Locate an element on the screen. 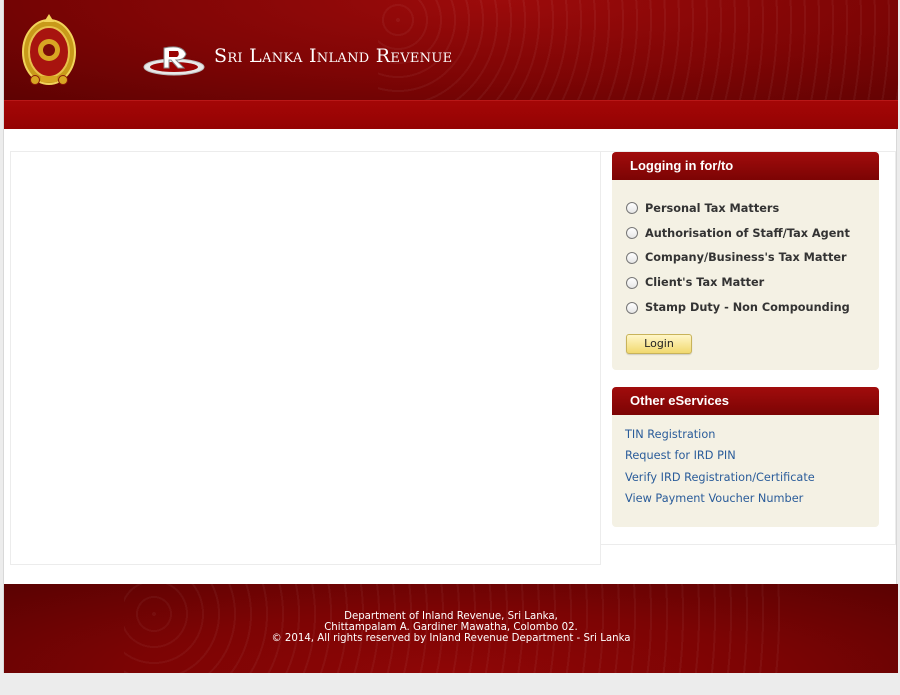  option-authorisation-staff: Authorisation of Staff/Tax Agent is located at coordinates (738, 233).